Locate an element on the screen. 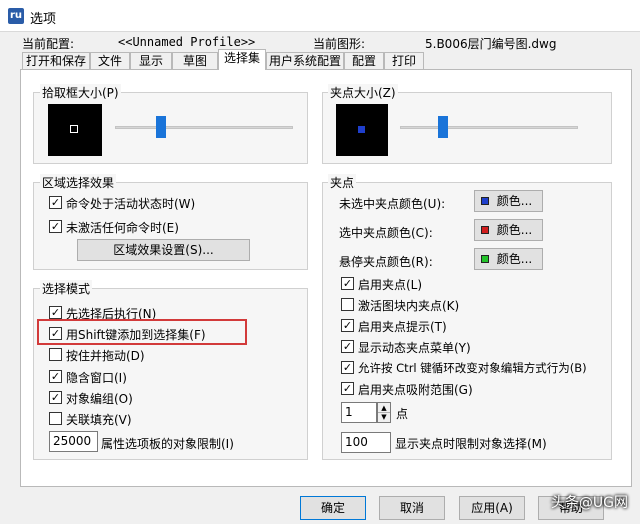 This screenshot has height=524, width=640. ctrl-cycle-checkbox: ✓ is located at coordinates (347, 367).